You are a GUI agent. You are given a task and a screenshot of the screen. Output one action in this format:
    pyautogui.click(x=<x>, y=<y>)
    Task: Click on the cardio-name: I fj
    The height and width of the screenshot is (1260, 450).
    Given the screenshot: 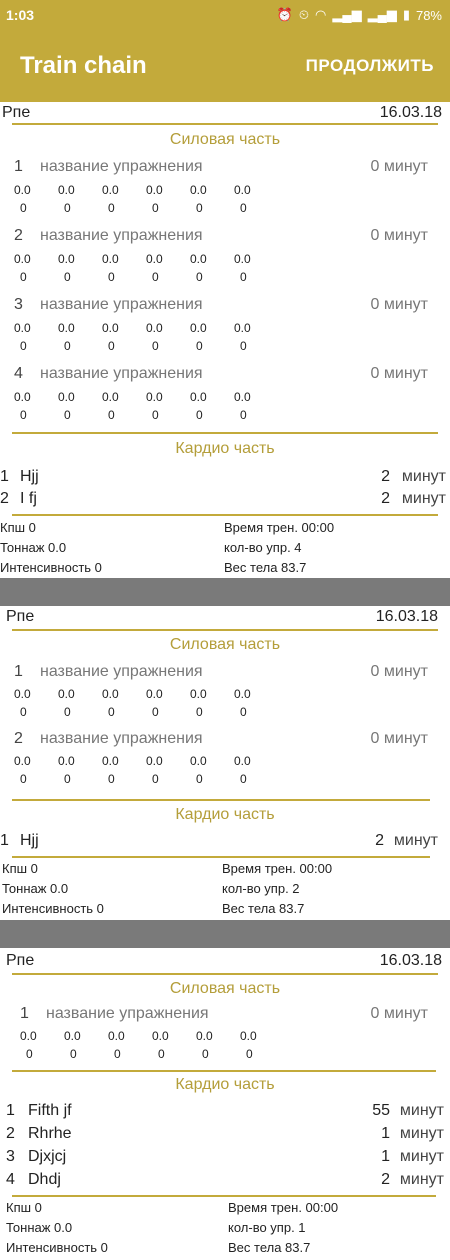 What is the action you would take?
    pyautogui.click(x=28, y=498)
    